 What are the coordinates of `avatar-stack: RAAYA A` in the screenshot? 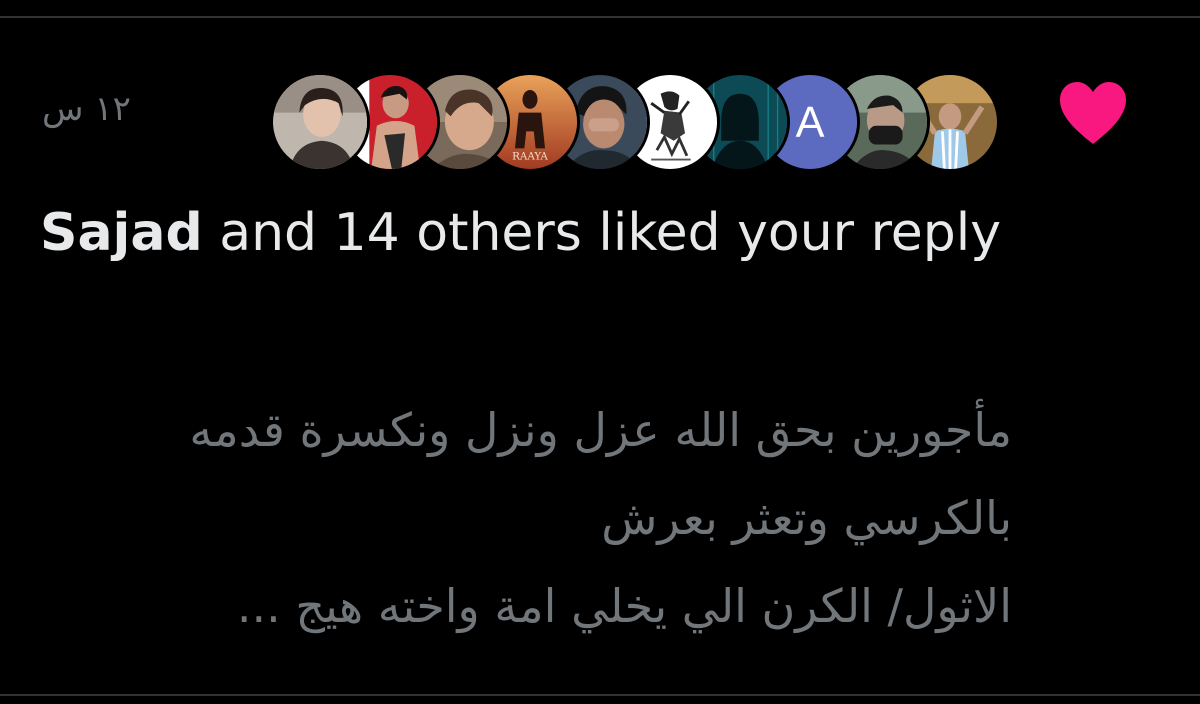 It's located at (640, 124).